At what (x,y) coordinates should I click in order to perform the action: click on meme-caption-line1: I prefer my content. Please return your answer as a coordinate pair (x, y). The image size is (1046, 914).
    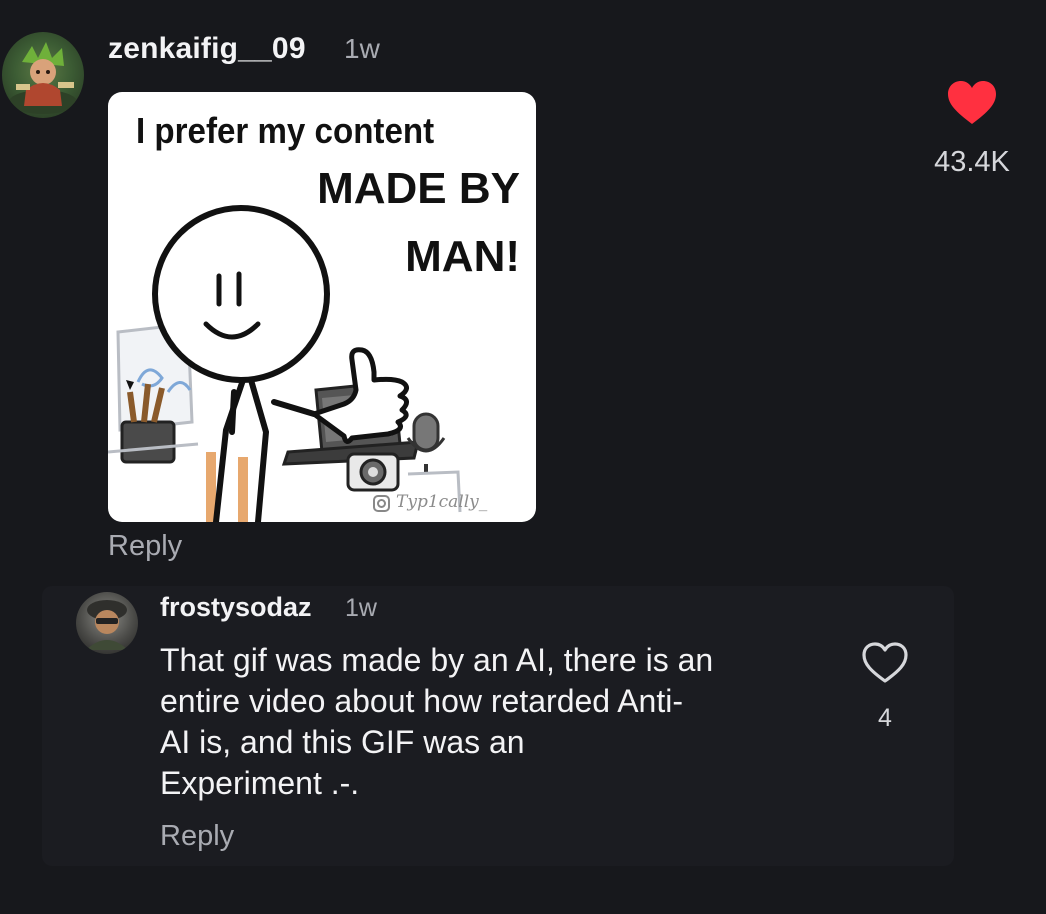
    Looking at the image, I should click on (285, 130).